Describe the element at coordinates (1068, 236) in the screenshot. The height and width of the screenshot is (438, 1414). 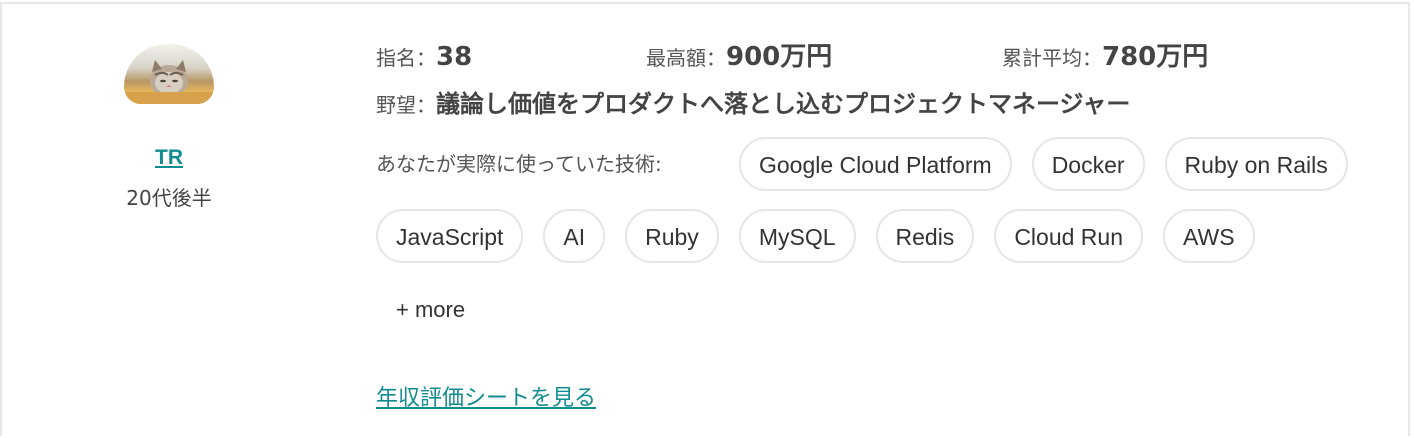
I see `technology-tag-cloud-run: Cloud Run` at that location.